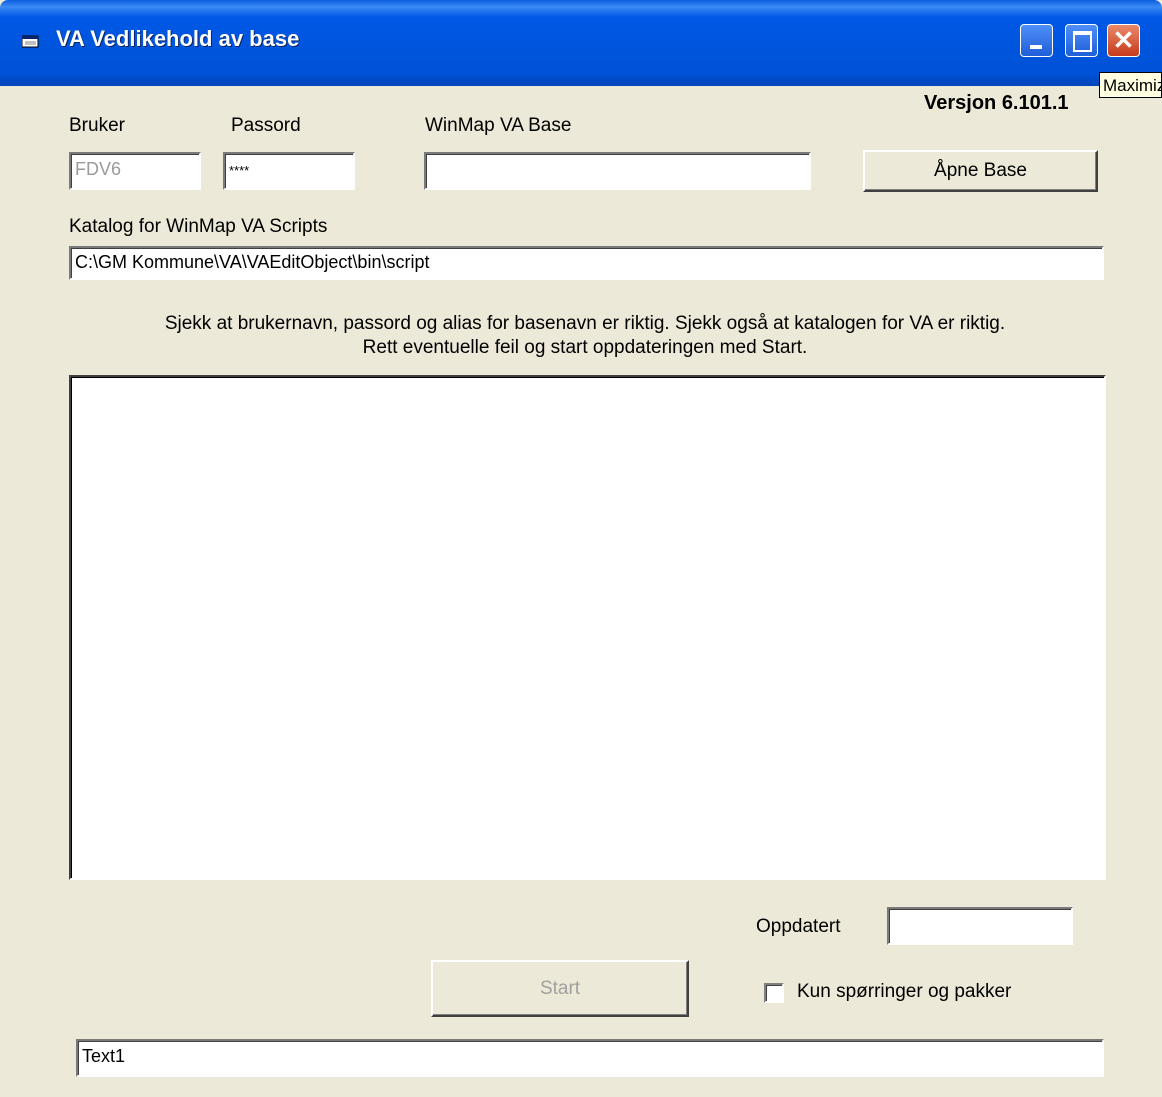  What do you see at coordinates (980, 926) in the screenshot?
I see `updated-field` at bounding box center [980, 926].